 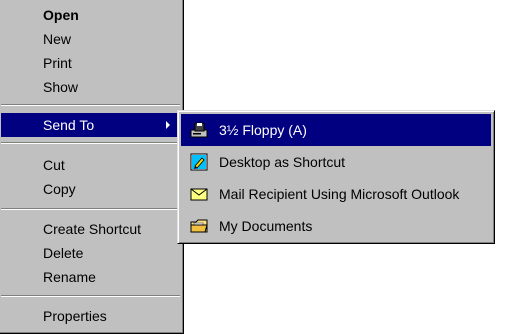 What do you see at coordinates (263, 130) in the screenshot?
I see `submenu-item-label: 3½ Floppy (A)` at bounding box center [263, 130].